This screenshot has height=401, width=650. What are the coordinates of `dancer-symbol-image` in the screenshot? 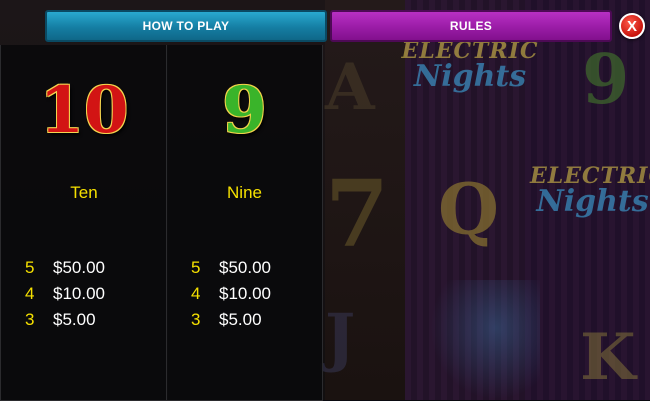 It's located at (485, 340).